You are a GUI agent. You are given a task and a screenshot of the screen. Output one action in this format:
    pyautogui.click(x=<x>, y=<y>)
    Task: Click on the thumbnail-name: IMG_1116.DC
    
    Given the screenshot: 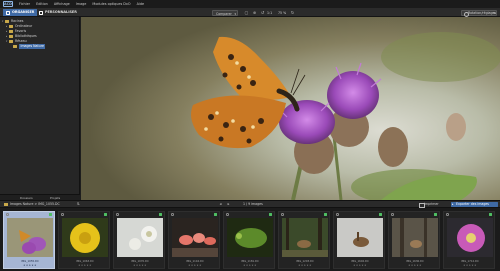 What is the action you would take?
    pyautogui.click(x=195, y=261)
    